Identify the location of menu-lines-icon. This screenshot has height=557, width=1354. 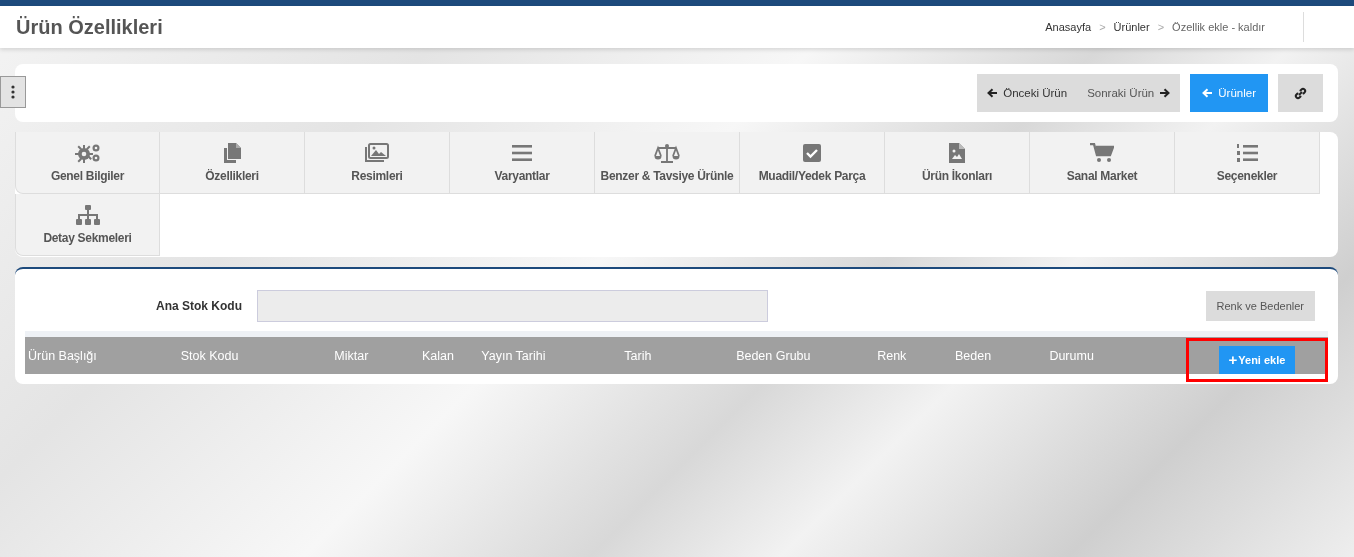
(522, 153).